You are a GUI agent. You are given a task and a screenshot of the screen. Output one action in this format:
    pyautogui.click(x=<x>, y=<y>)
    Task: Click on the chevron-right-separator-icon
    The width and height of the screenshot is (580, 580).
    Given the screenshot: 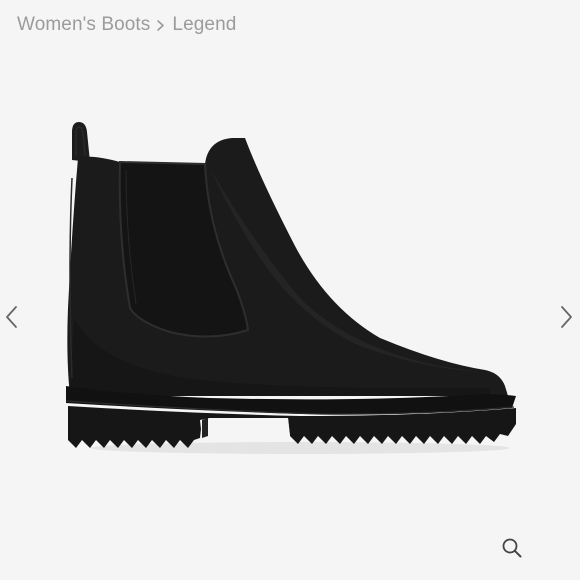 What is the action you would take?
    pyautogui.click(x=161, y=25)
    